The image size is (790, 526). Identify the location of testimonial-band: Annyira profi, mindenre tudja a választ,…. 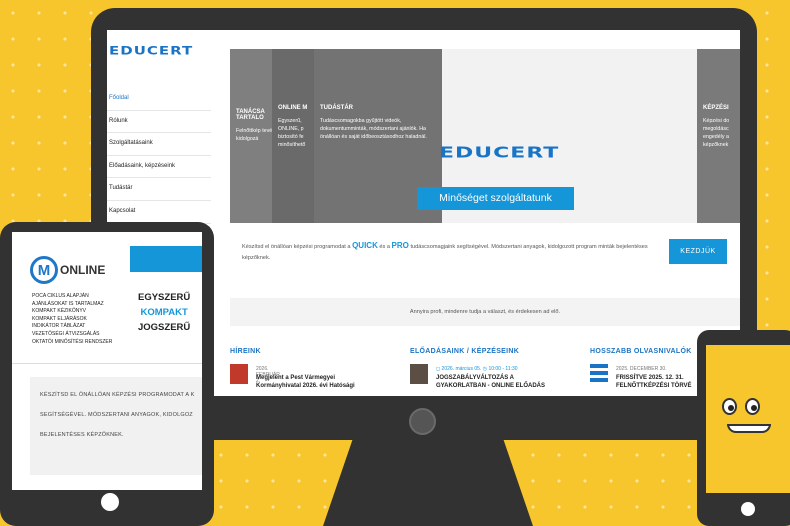
(485, 312).